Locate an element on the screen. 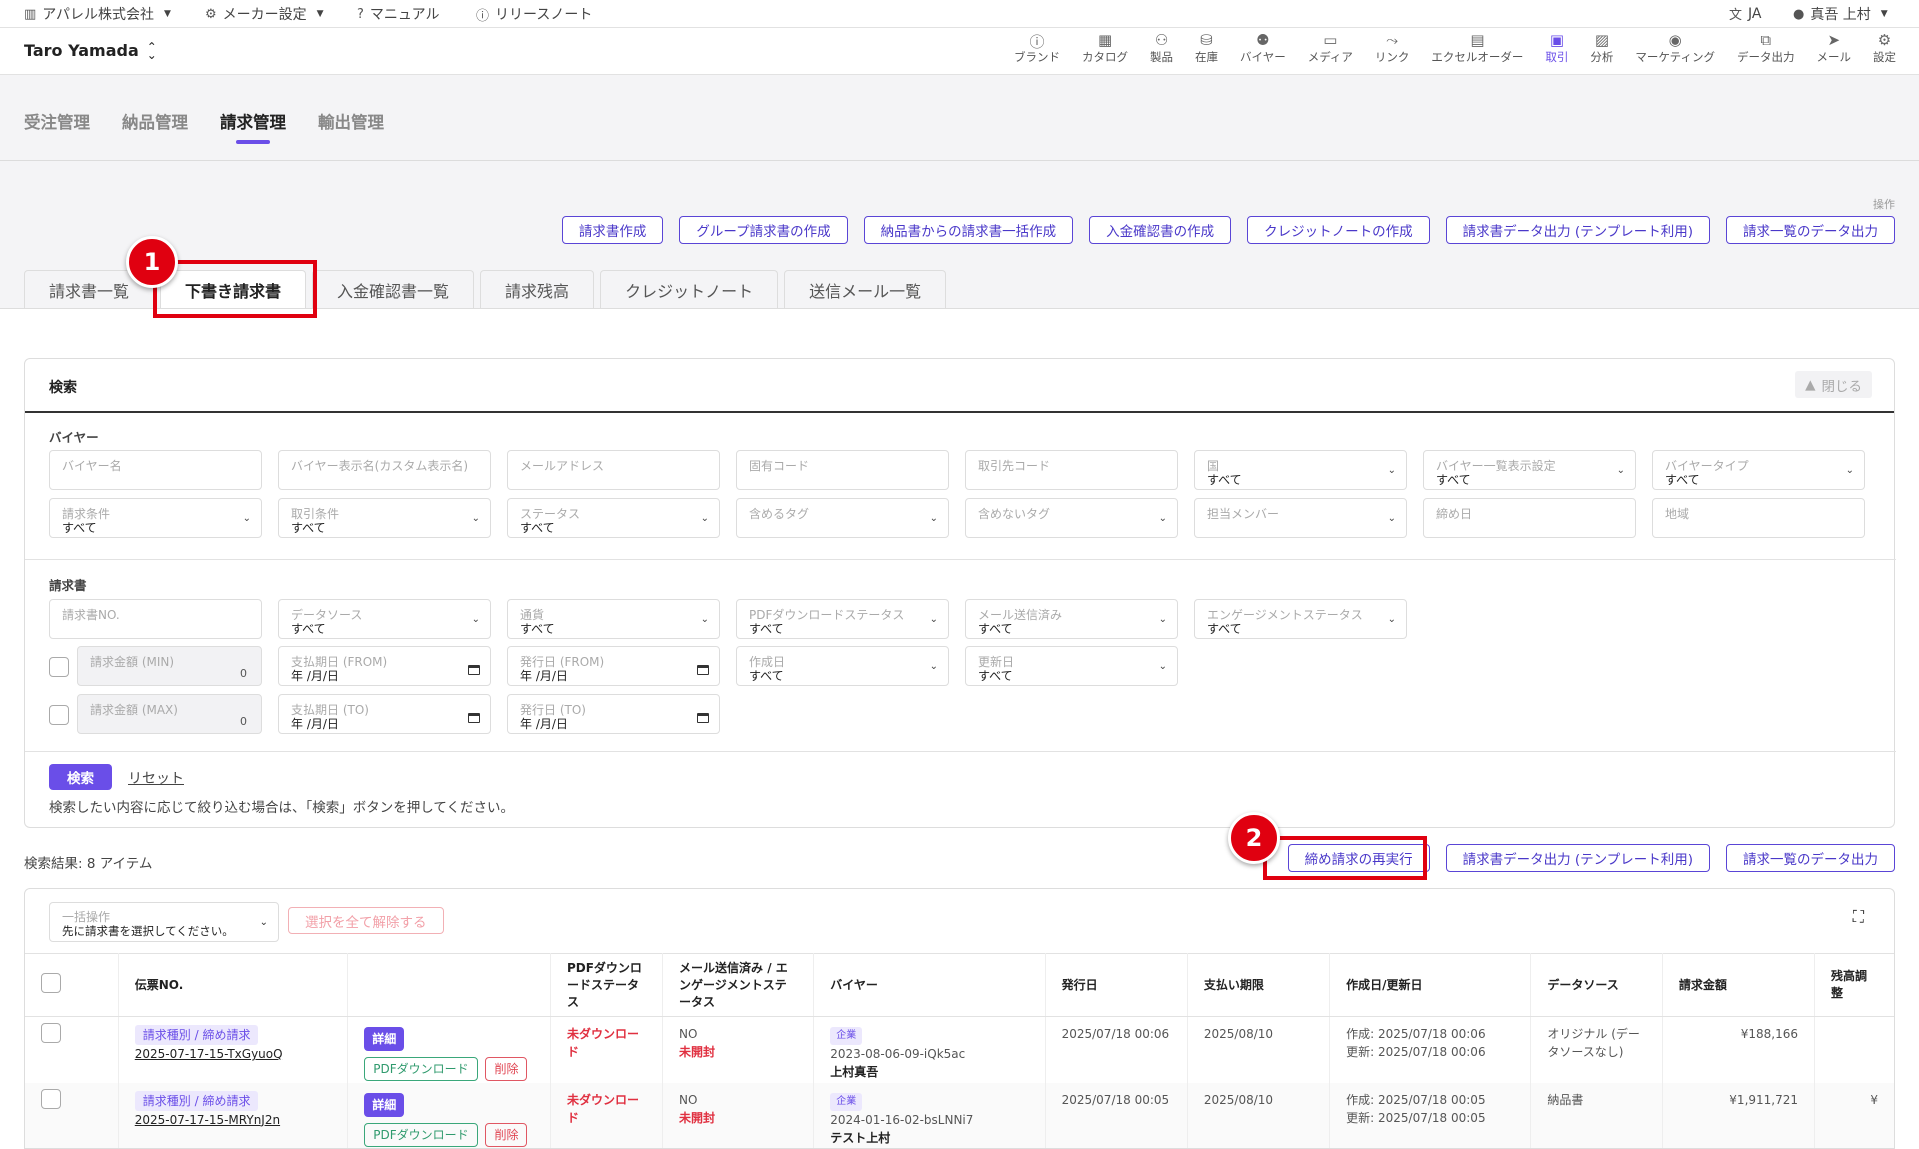 Image resolution: width=1919 pixels, height=1149 pixels. unique-code-input: 固有コード is located at coordinates (842, 470).